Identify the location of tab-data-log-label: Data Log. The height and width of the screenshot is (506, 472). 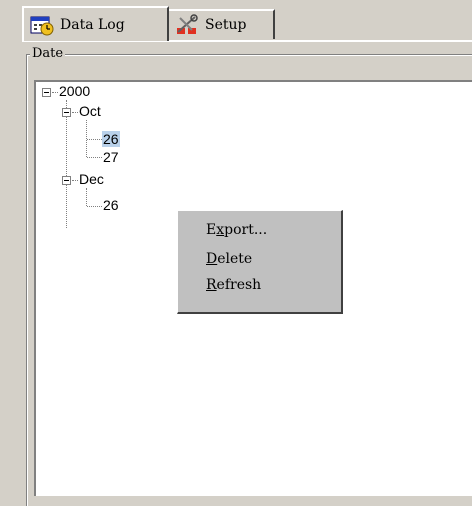
(92, 24).